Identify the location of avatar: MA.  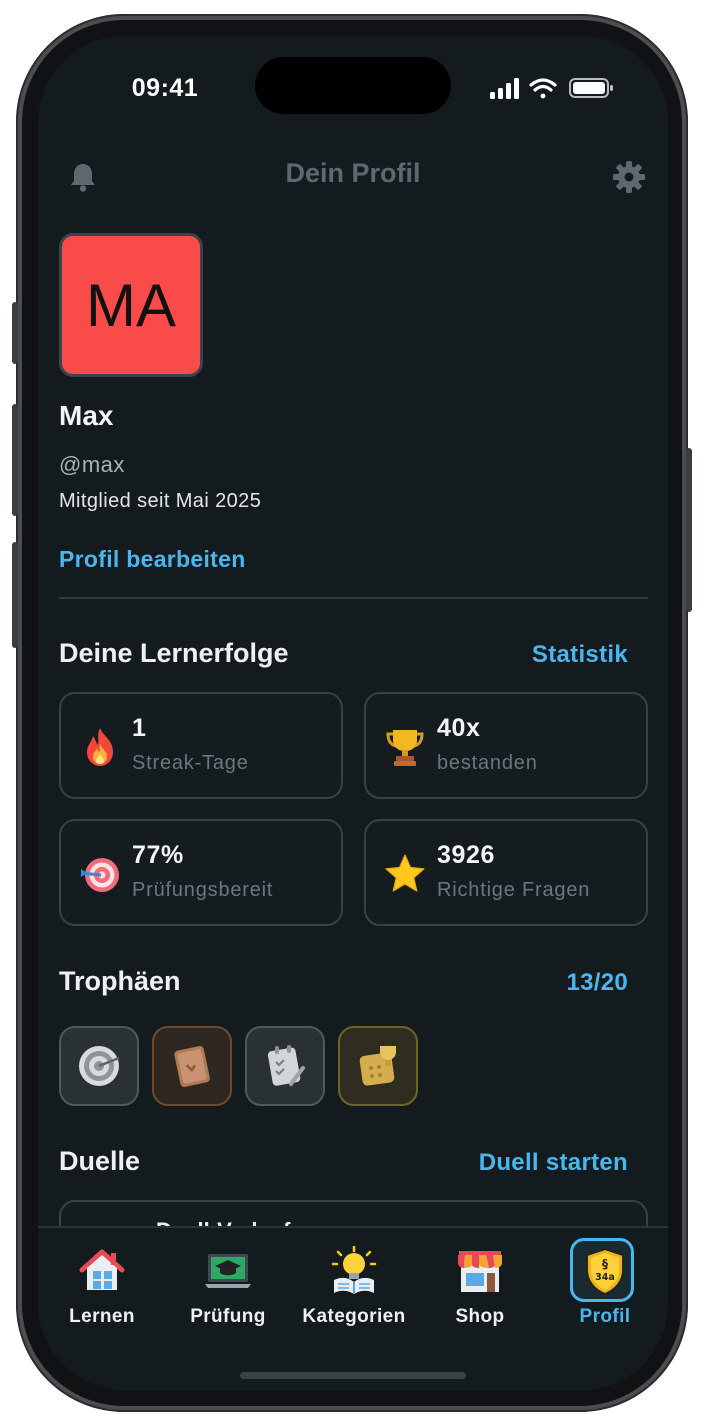
(131, 305).